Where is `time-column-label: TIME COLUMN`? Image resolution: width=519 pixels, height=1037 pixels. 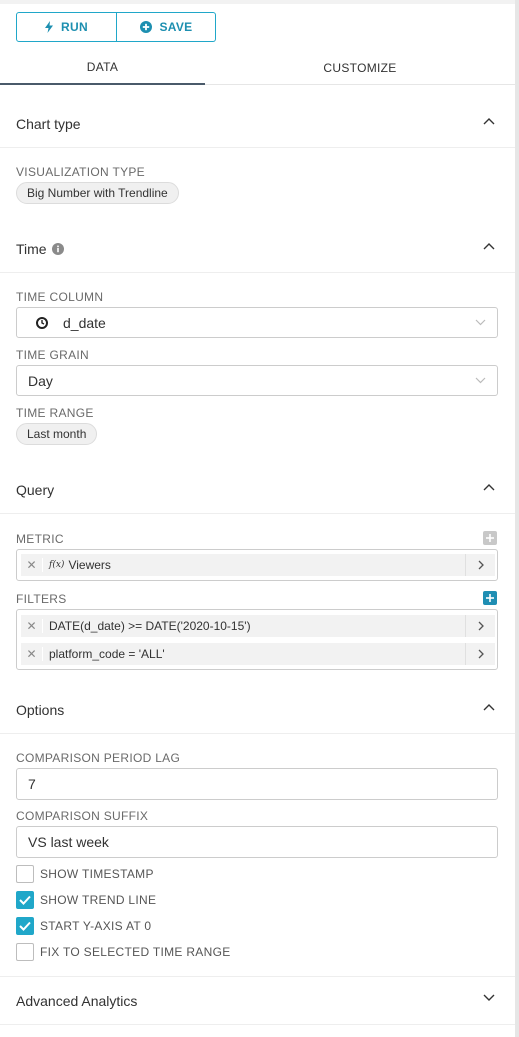 time-column-label: TIME COLUMN is located at coordinates (60, 297).